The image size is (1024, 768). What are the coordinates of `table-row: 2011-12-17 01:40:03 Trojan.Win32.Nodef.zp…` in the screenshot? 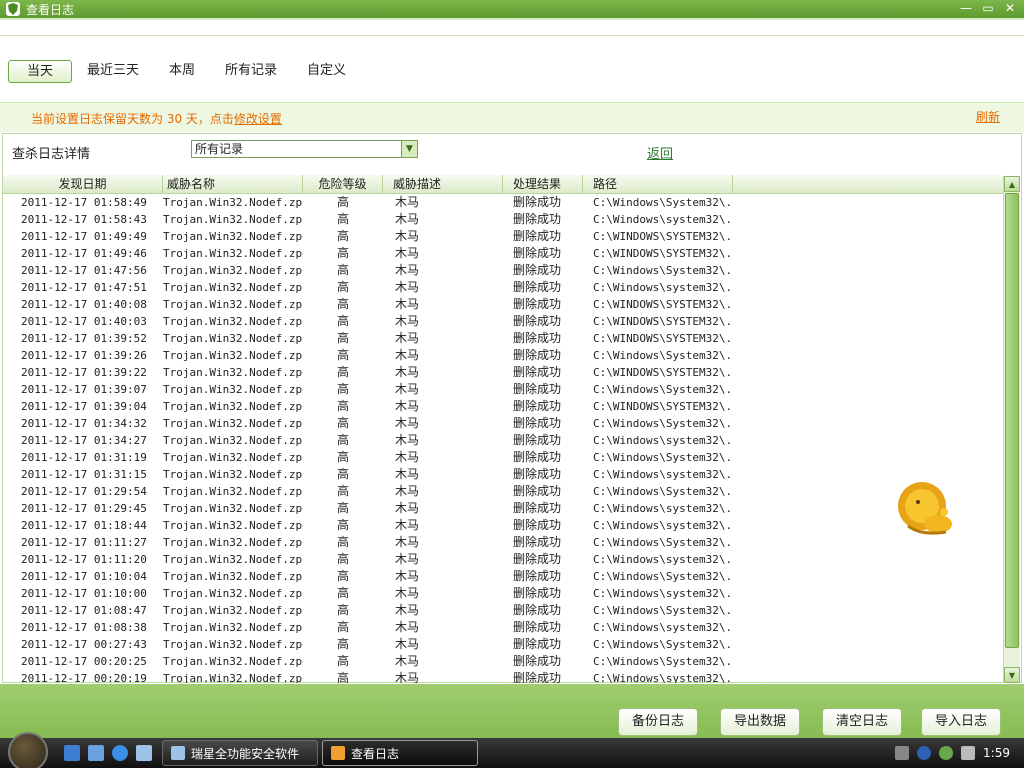 It's located at (503, 321).